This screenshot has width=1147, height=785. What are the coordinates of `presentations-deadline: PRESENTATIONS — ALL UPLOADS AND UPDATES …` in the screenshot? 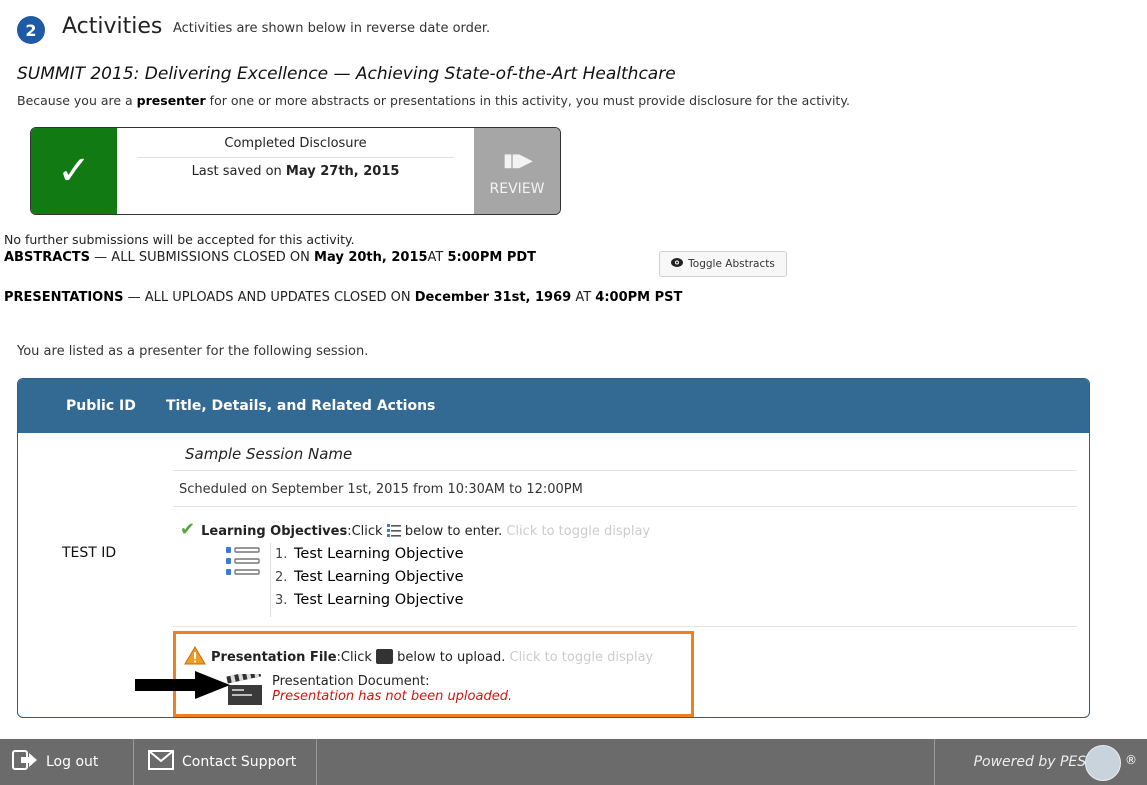 It's located at (343, 297).